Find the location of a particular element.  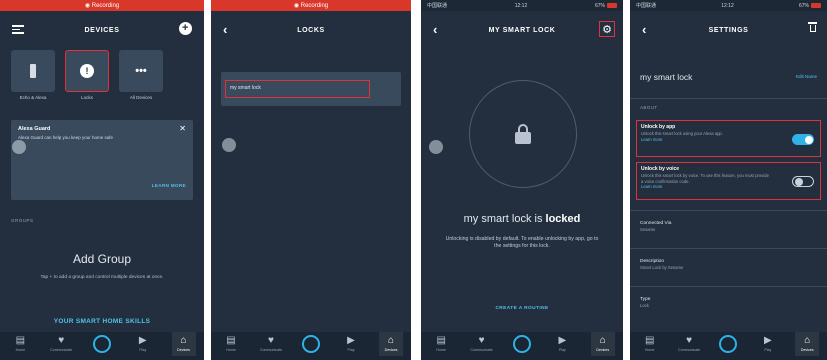

tile-locks: ! is located at coordinates (87, 71).